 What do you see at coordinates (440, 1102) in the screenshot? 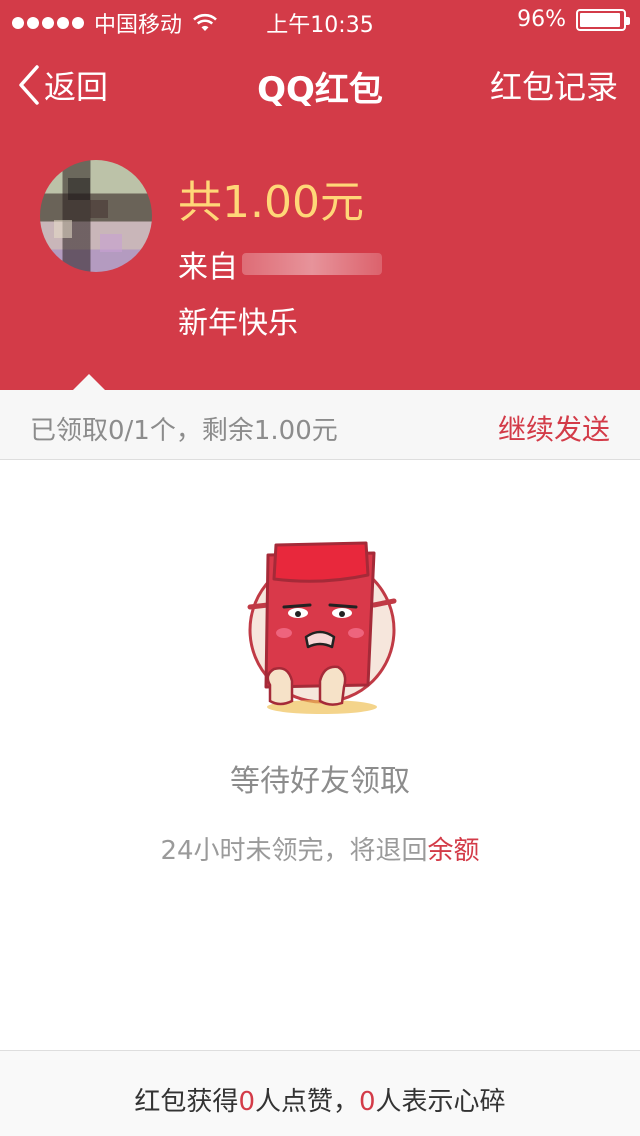
I see `reaction-text-3: 人表示心碎` at bounding box center [440, 1102].